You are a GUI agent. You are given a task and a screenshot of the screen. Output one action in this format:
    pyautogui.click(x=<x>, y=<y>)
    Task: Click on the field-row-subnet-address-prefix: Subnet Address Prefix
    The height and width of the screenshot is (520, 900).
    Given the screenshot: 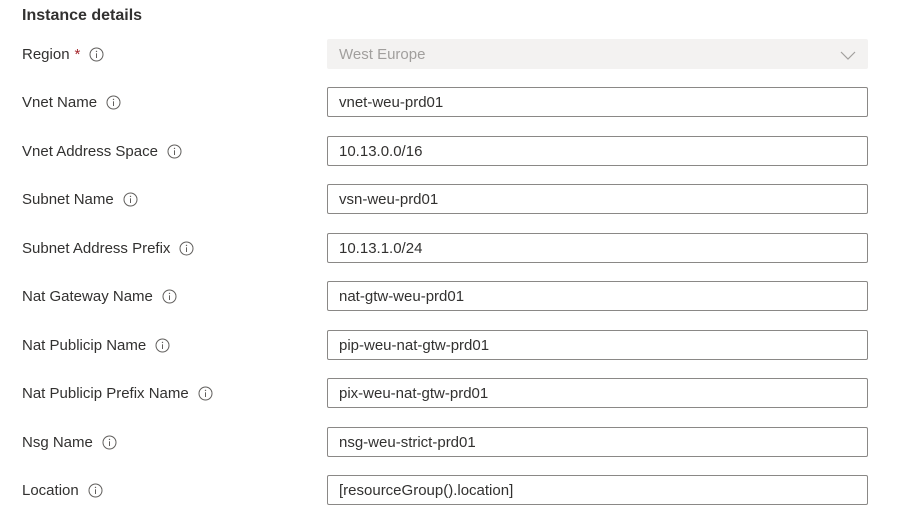 What is the action you would take?
    pyautogui.click(x=450, y=248)
    